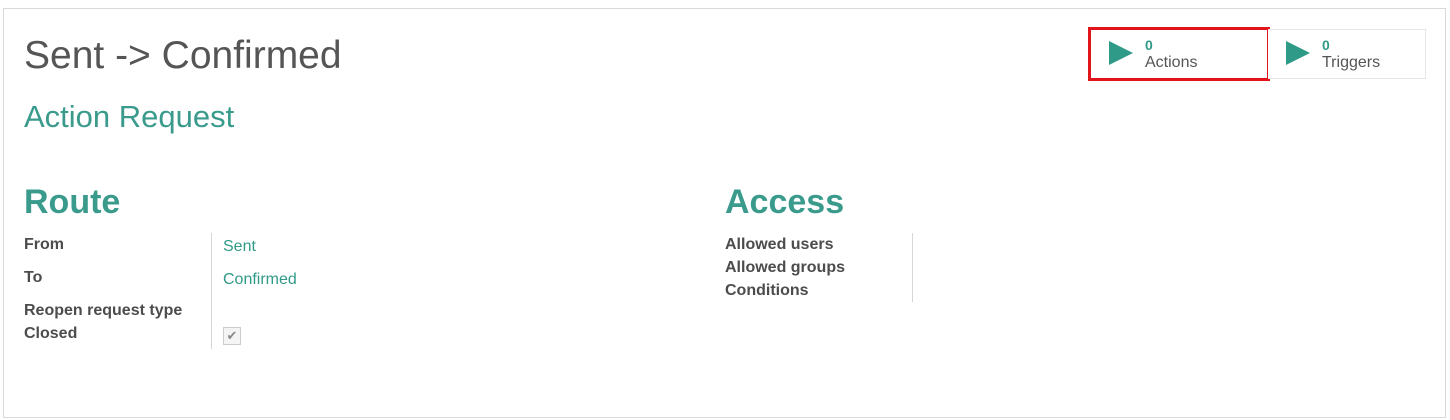 Image resolution: width=1450 pixels, height=420 pixels. What do you see at coordinates (1171, 62) in the screenshot?
I see `actions-label: Actions` at bounding box center [1171, 62].